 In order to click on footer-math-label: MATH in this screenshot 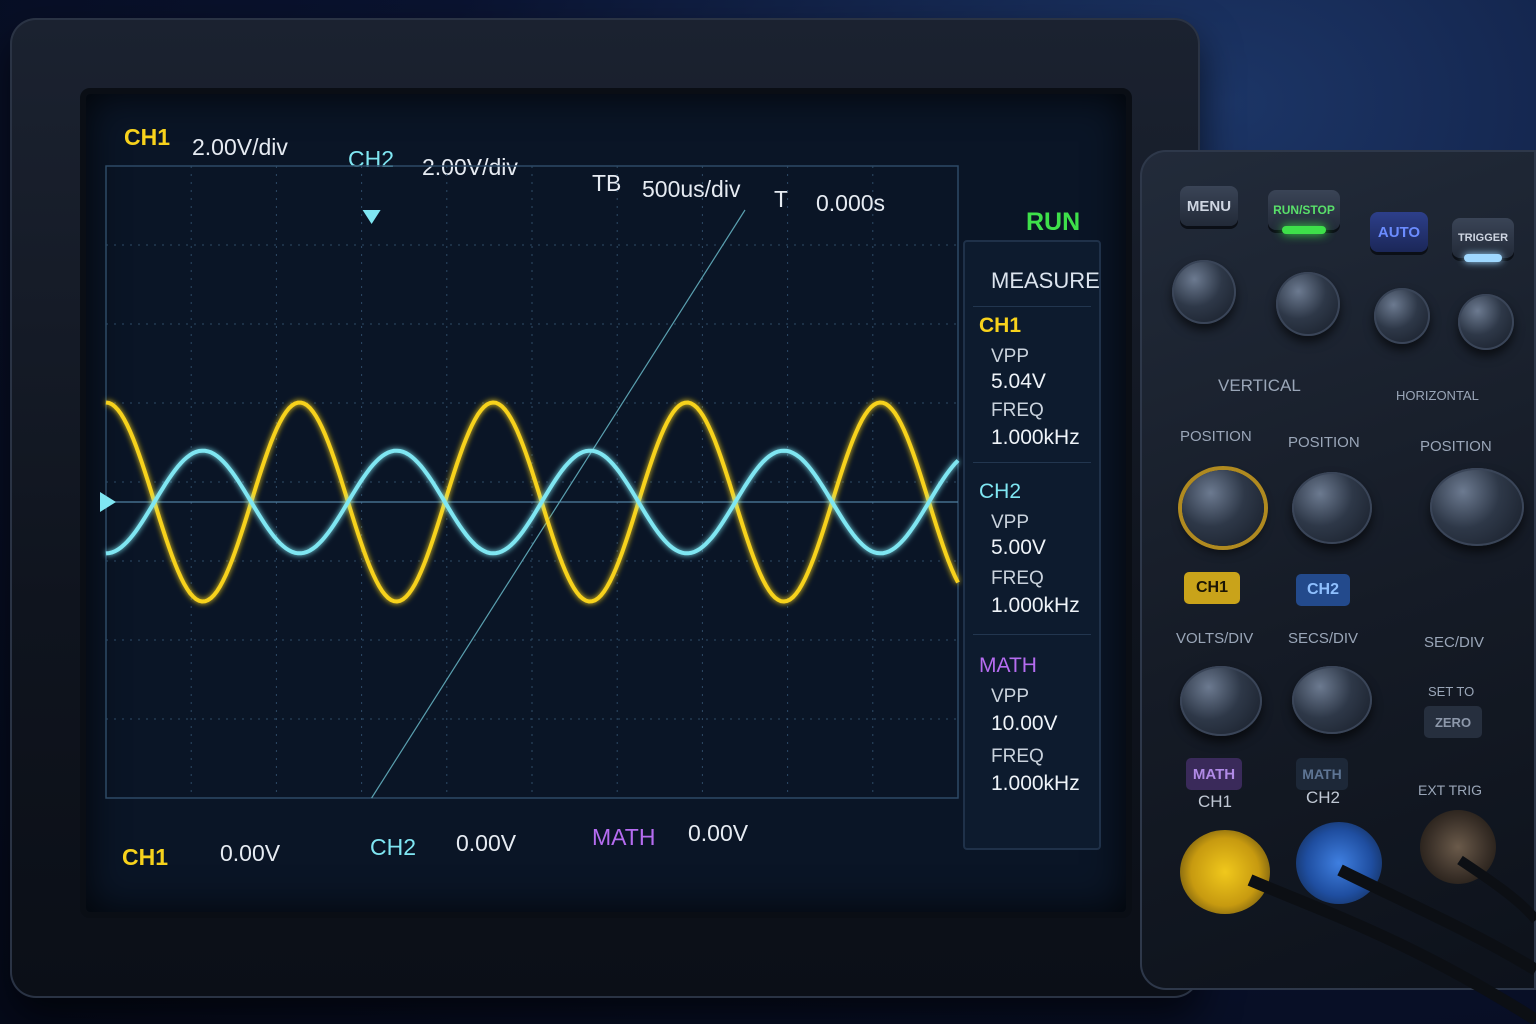, I will do `click(624, 837)`.